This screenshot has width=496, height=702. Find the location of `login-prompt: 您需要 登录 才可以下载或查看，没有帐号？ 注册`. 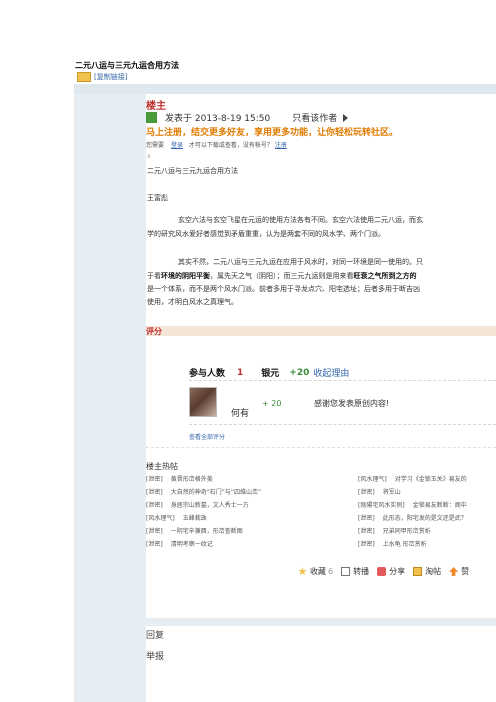

login-prompt: 您需要 登录 才可以下载或查看，没有帐号？ 注册 is located at coordinates (216, 144).